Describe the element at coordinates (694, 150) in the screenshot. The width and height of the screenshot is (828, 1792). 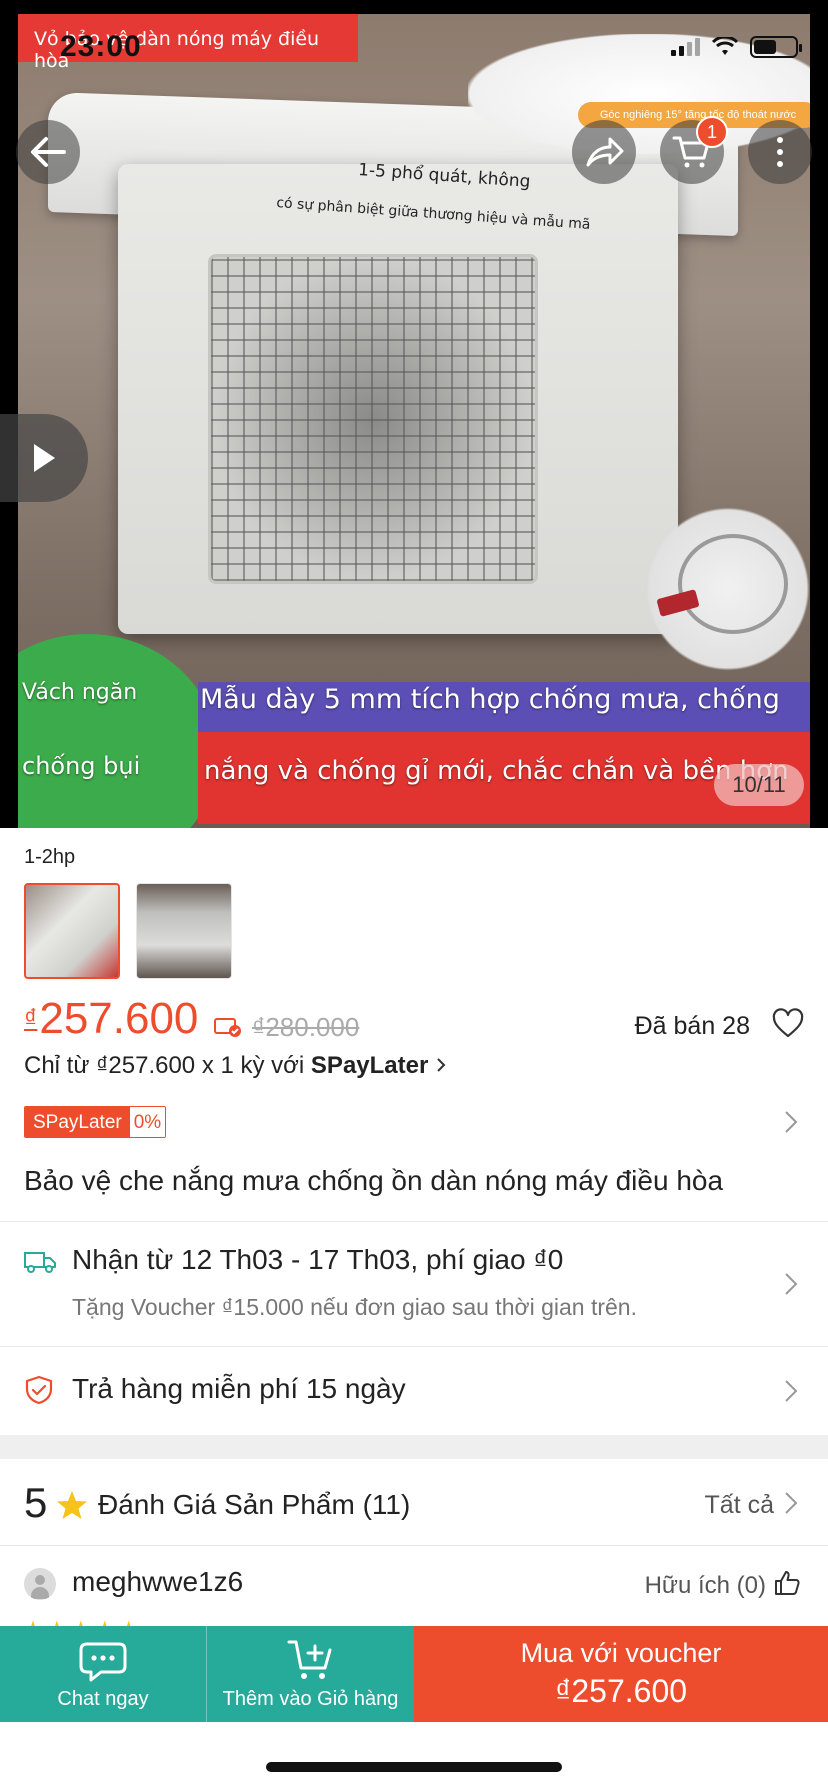
I see `cart-button: 1` at that location.